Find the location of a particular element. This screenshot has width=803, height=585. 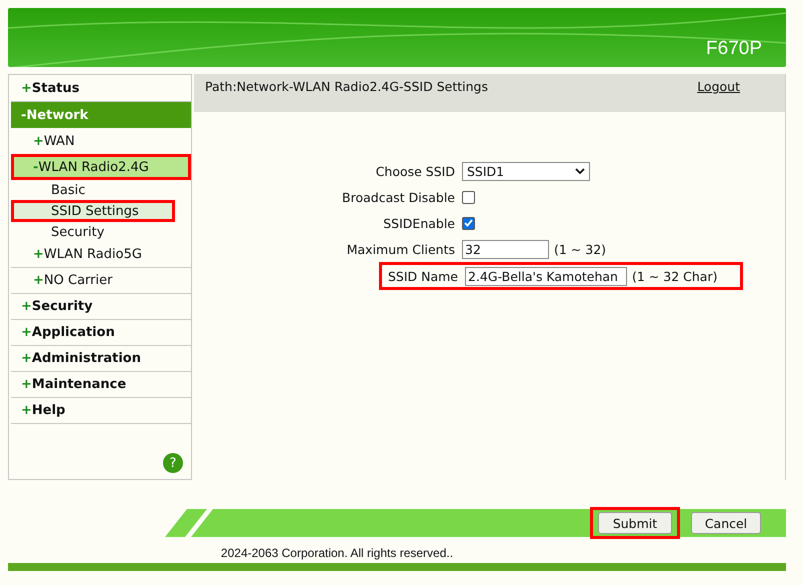

field-label: Broadcast Disable is located at coordinates (398, 197).